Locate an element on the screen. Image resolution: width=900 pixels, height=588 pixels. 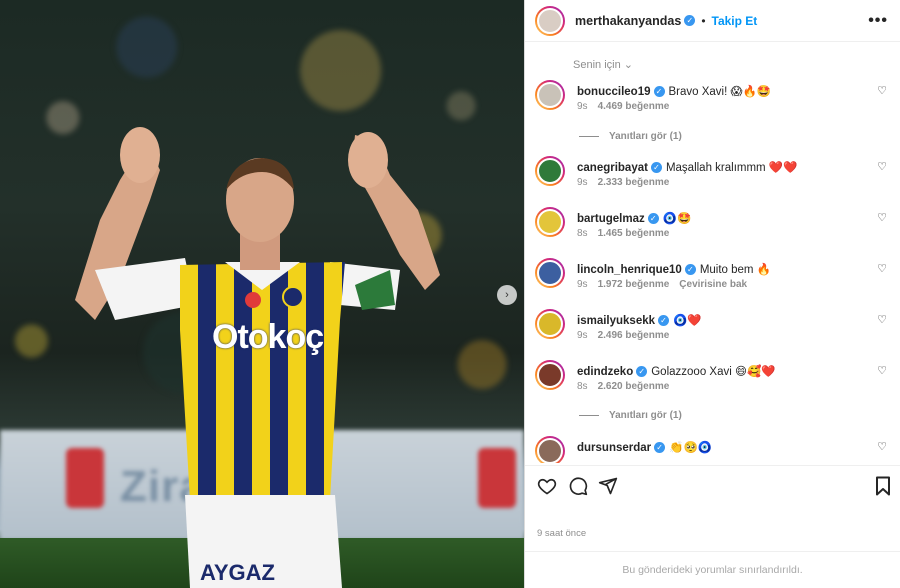
commenter-username: dursunserdar is located at coordinates (614, 448).